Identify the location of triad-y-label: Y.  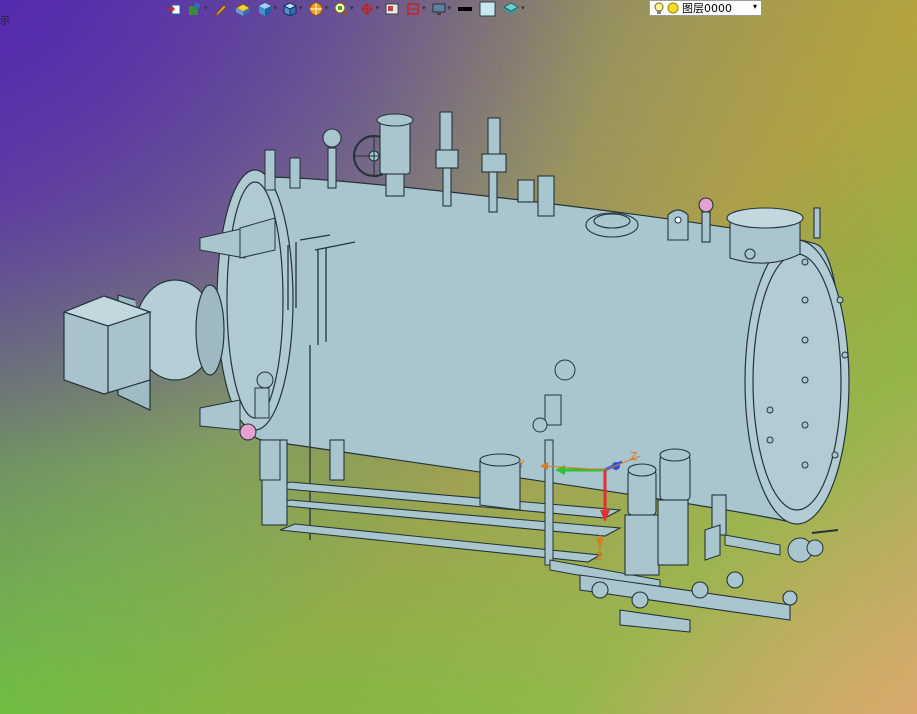
(521, 464).